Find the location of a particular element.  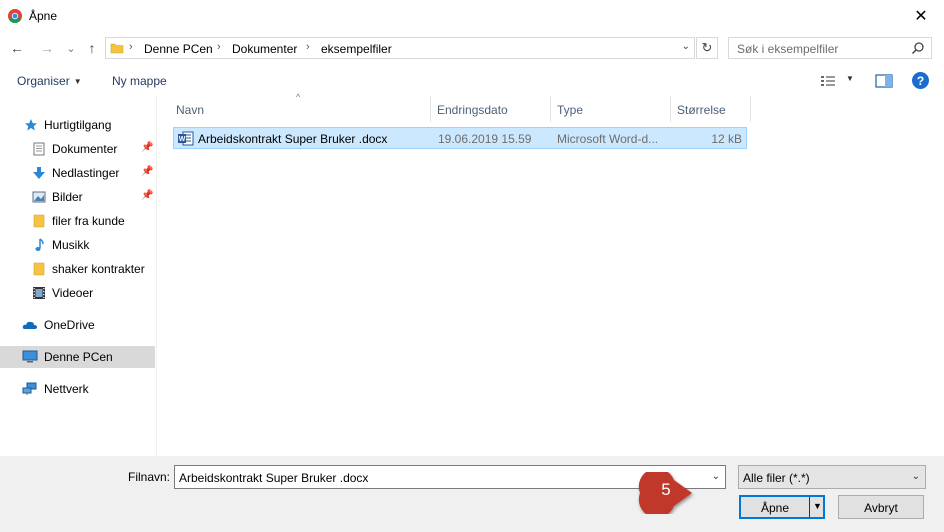

sidebar-item-label: Bilder is located at coordinates (67, 197).